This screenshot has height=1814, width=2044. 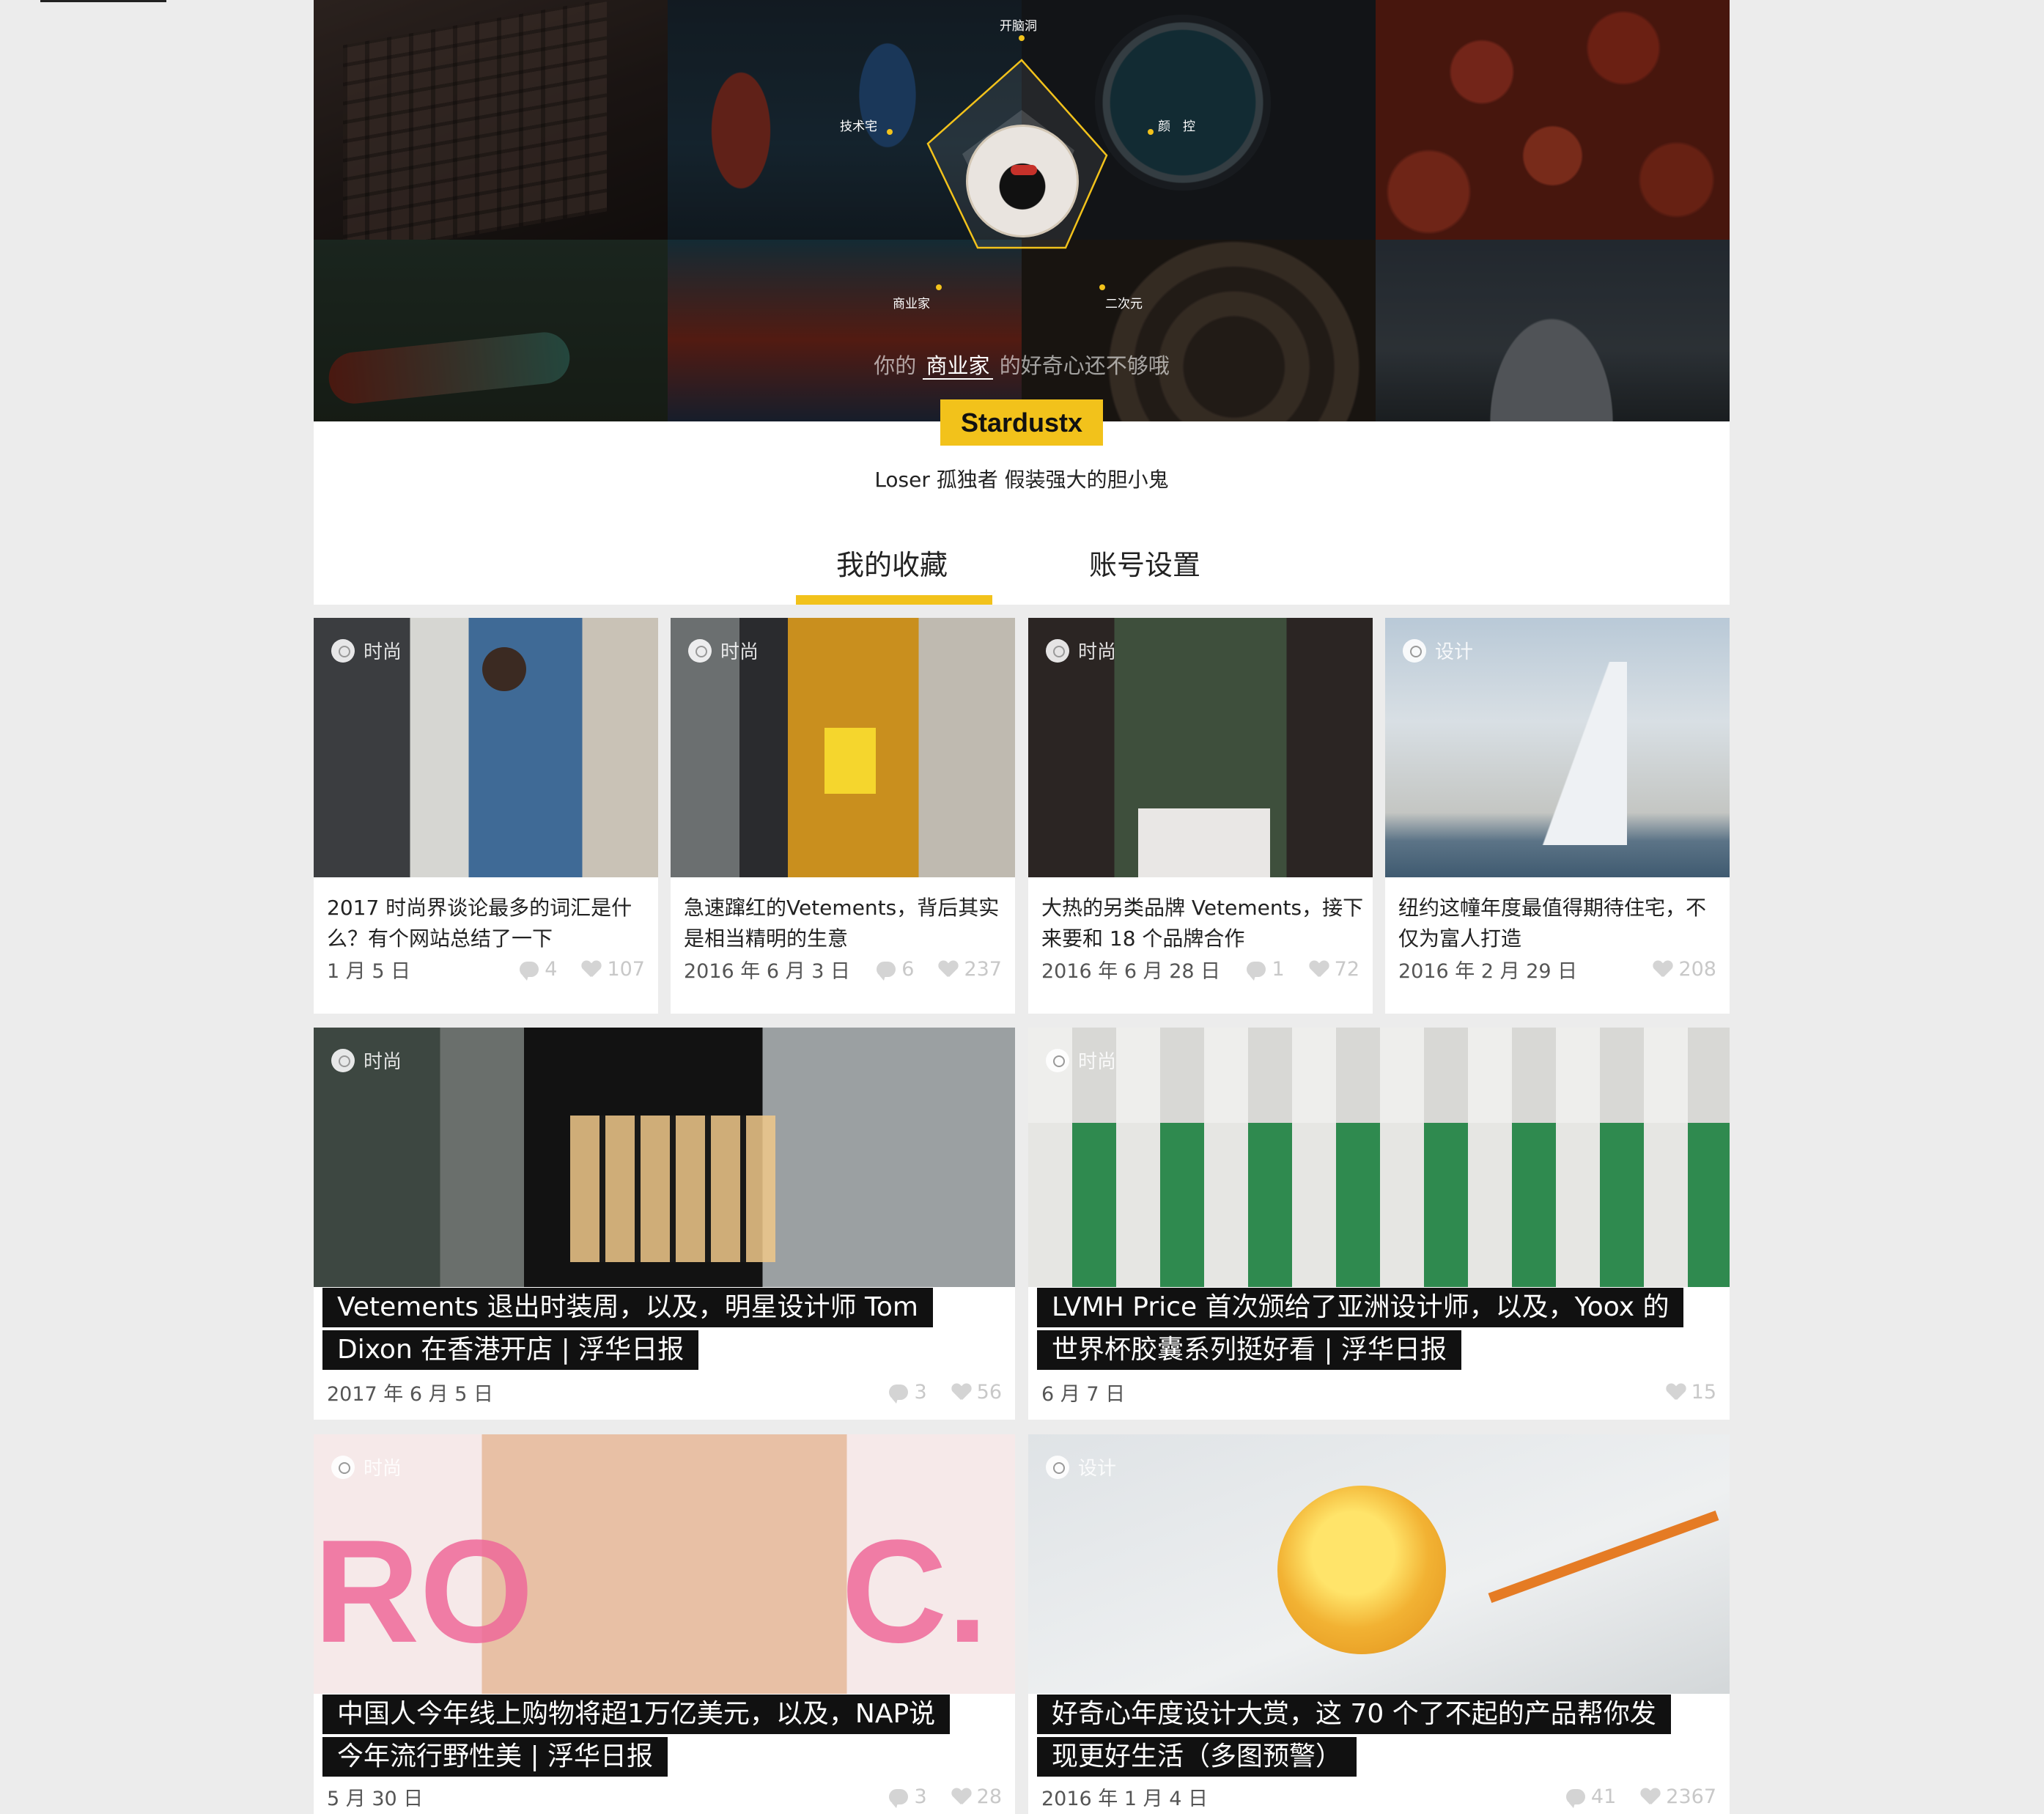 I want to click on comment-count-value: 41, so click(x=1604, y=1796).